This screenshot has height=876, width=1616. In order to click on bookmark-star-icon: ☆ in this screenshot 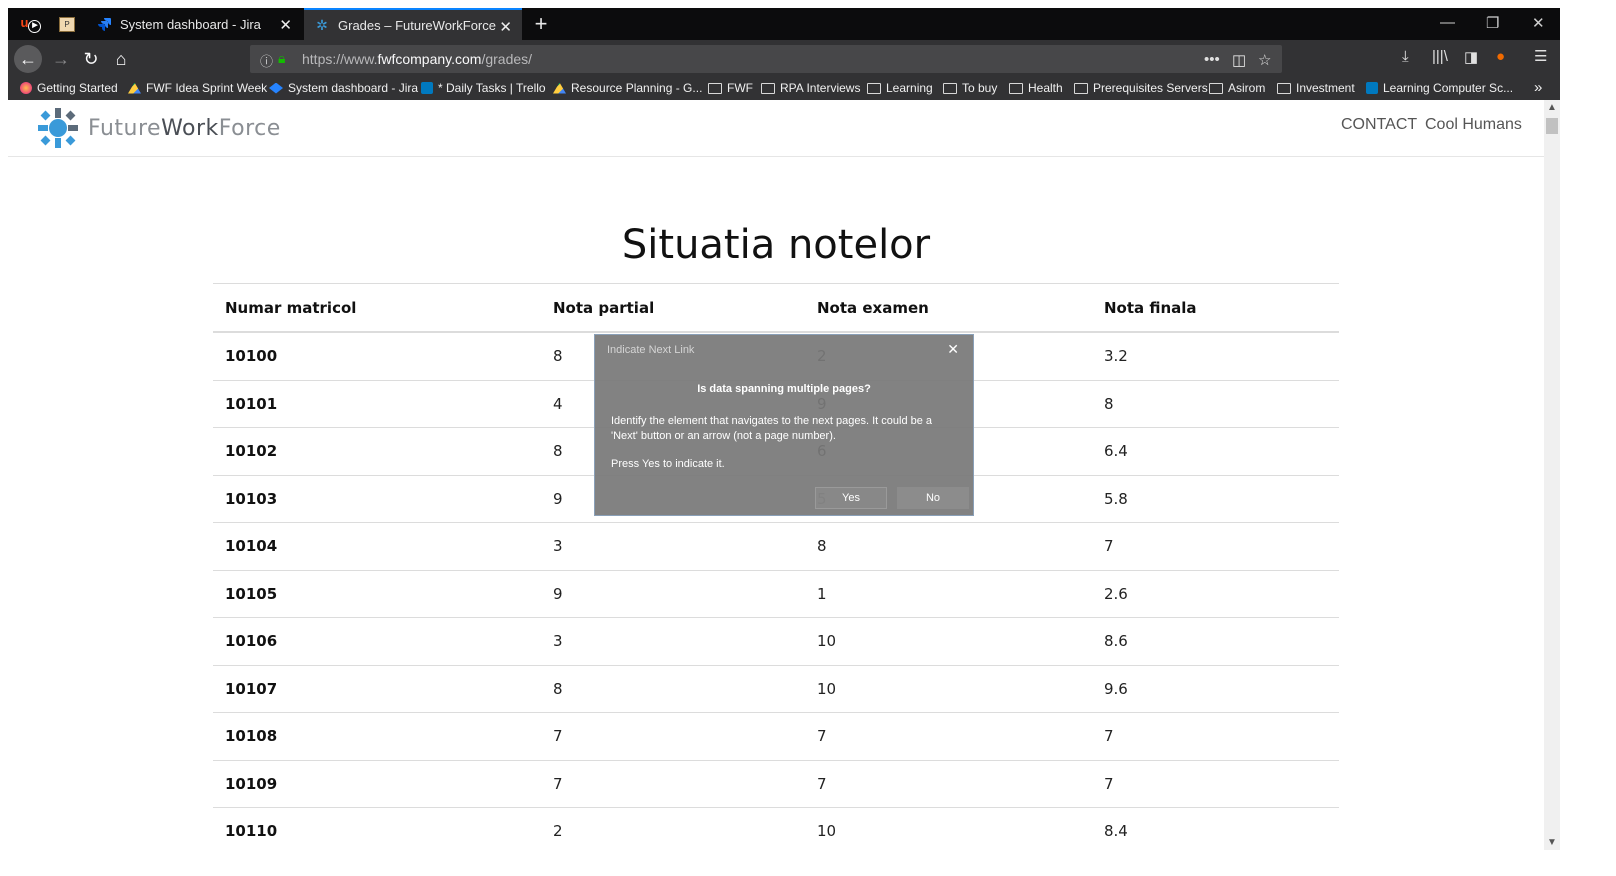, I will do `click(1264, 60)`.